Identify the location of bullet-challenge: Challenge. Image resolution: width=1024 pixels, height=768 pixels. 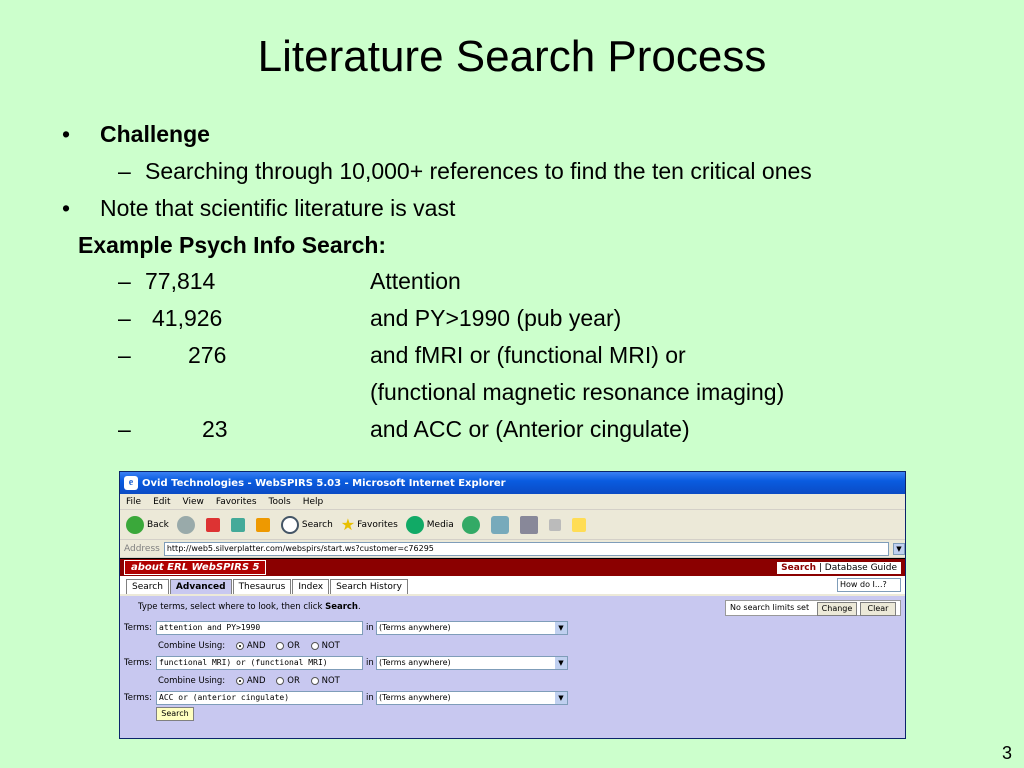
(155, 134).